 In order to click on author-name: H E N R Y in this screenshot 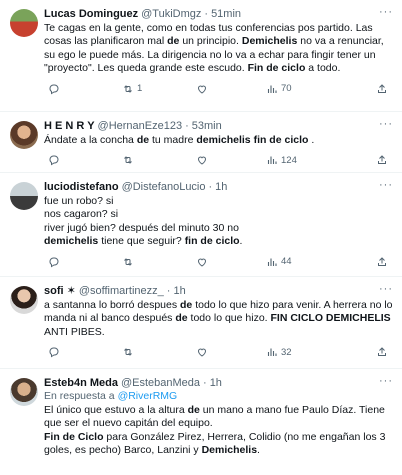, I will do `click(69, 126)`.